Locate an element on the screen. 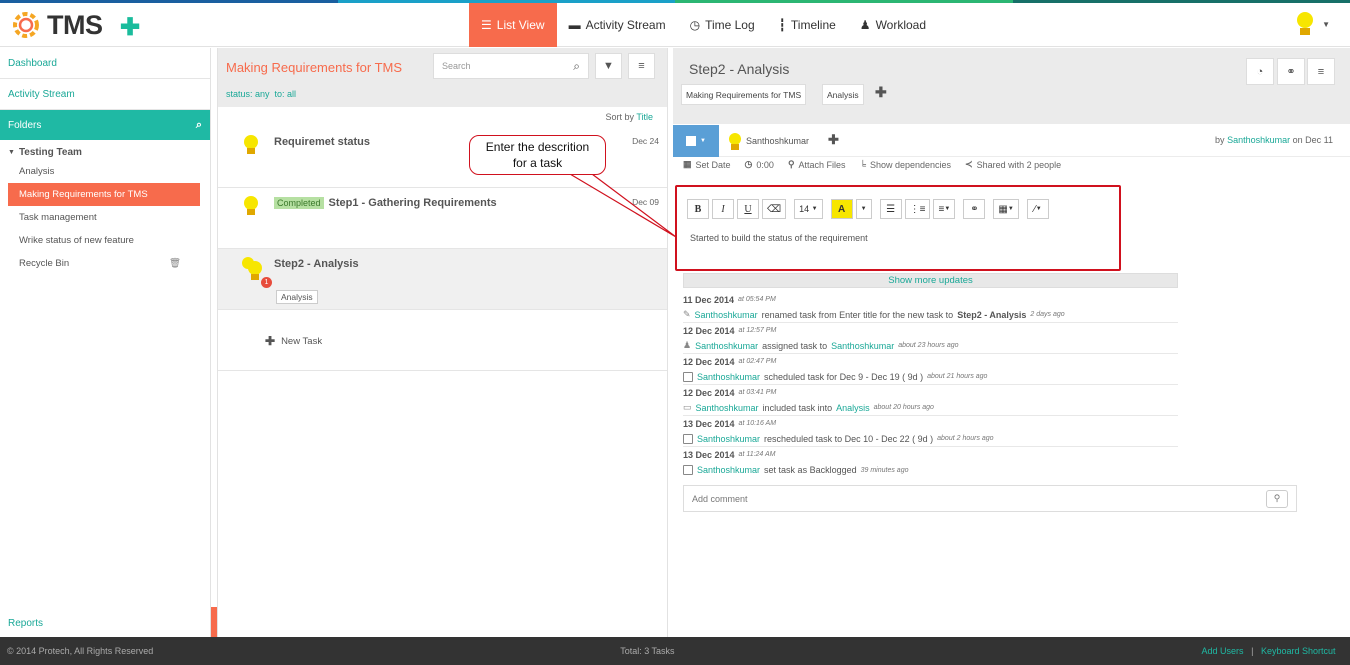  eraser-button: ⌫ is located at coordinates (774, 209).